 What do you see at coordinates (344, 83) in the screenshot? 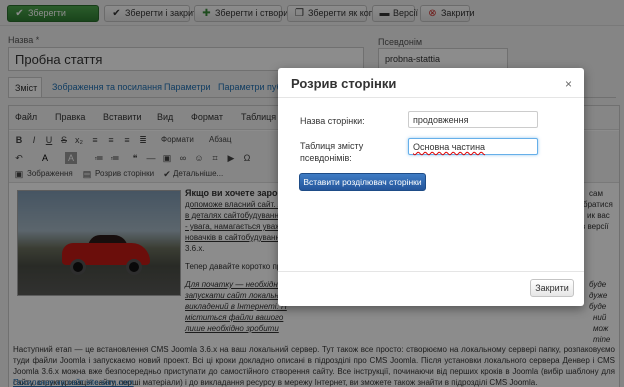
I see `modal-title: Розрив сторінки` at bounding box center [344, 83].